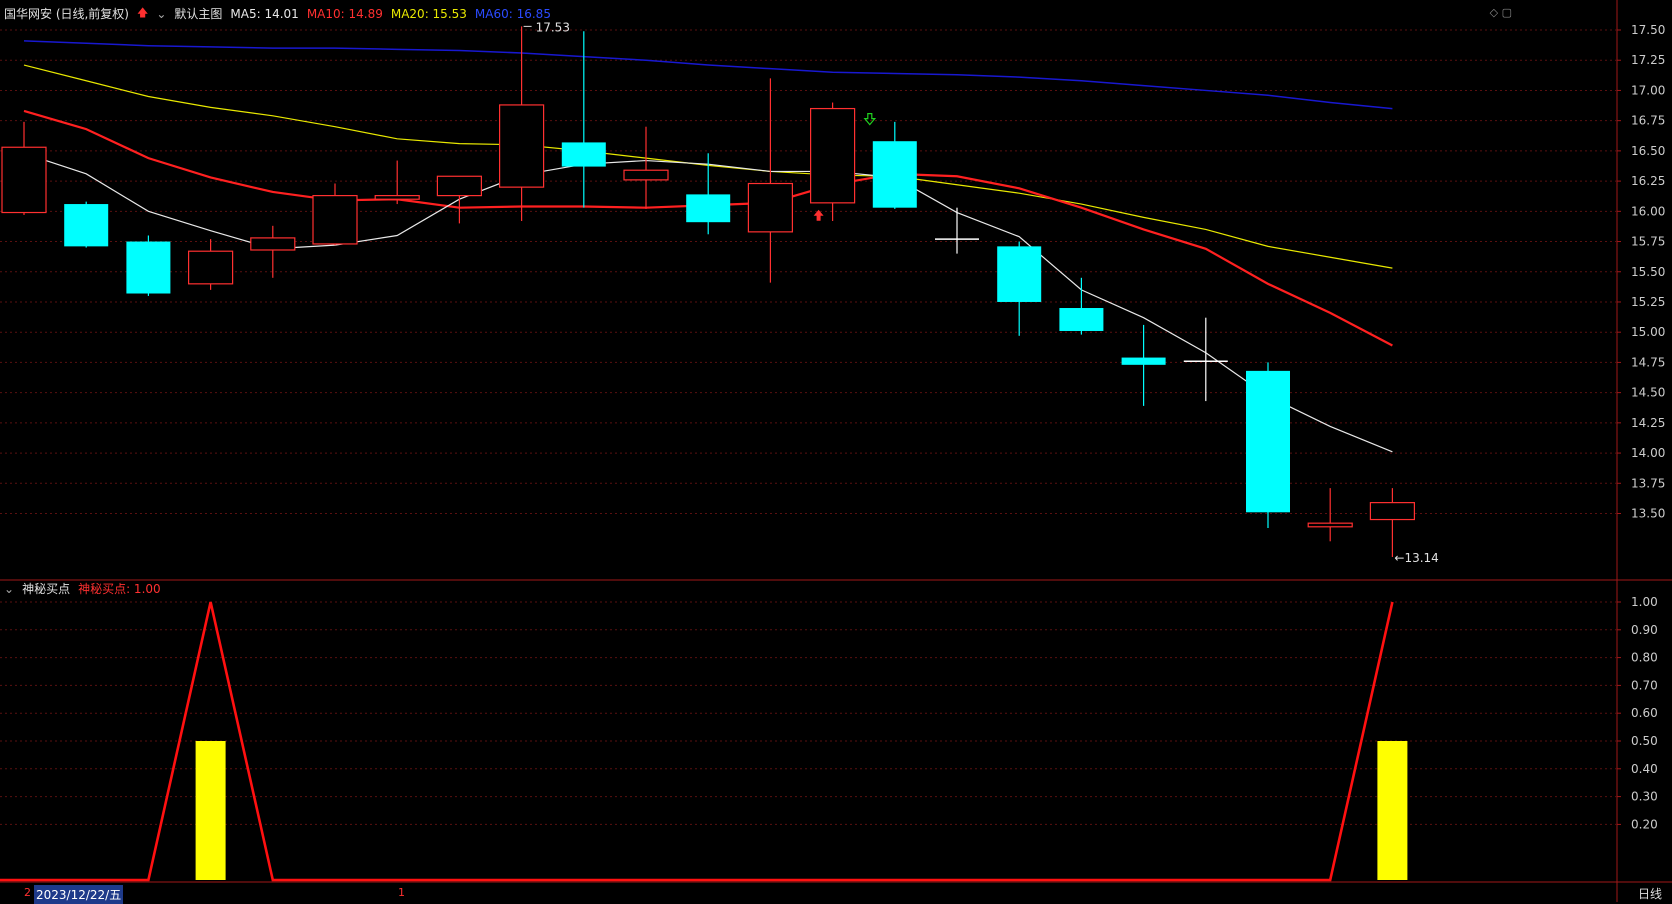 This screenshot has width=1672, height=904. What do you see at coordinates (1648, 121) in the screenshot?
I see `y-tick-label: 16.75` at bounding box center [1648, 121].